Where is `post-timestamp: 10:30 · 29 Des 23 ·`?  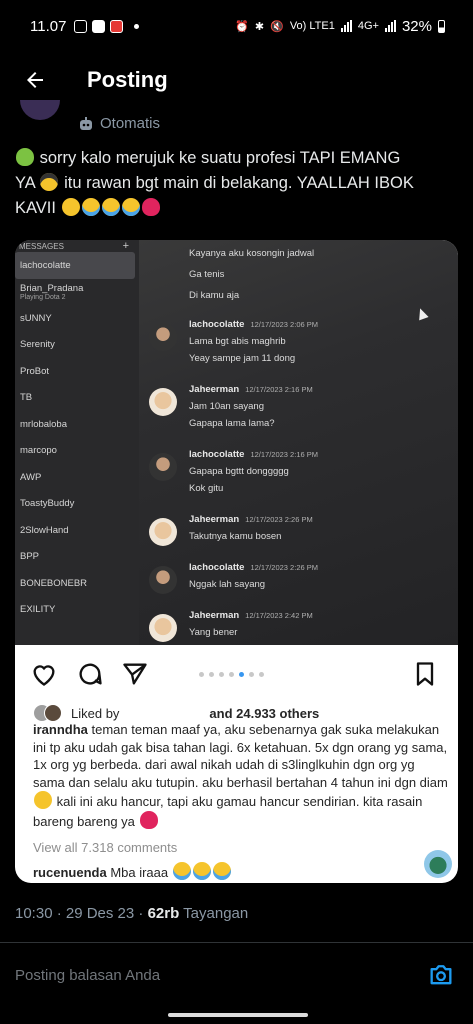
post-timestamp: 10:30 · 29 Des 23 · is located at coordinates (81, 913).